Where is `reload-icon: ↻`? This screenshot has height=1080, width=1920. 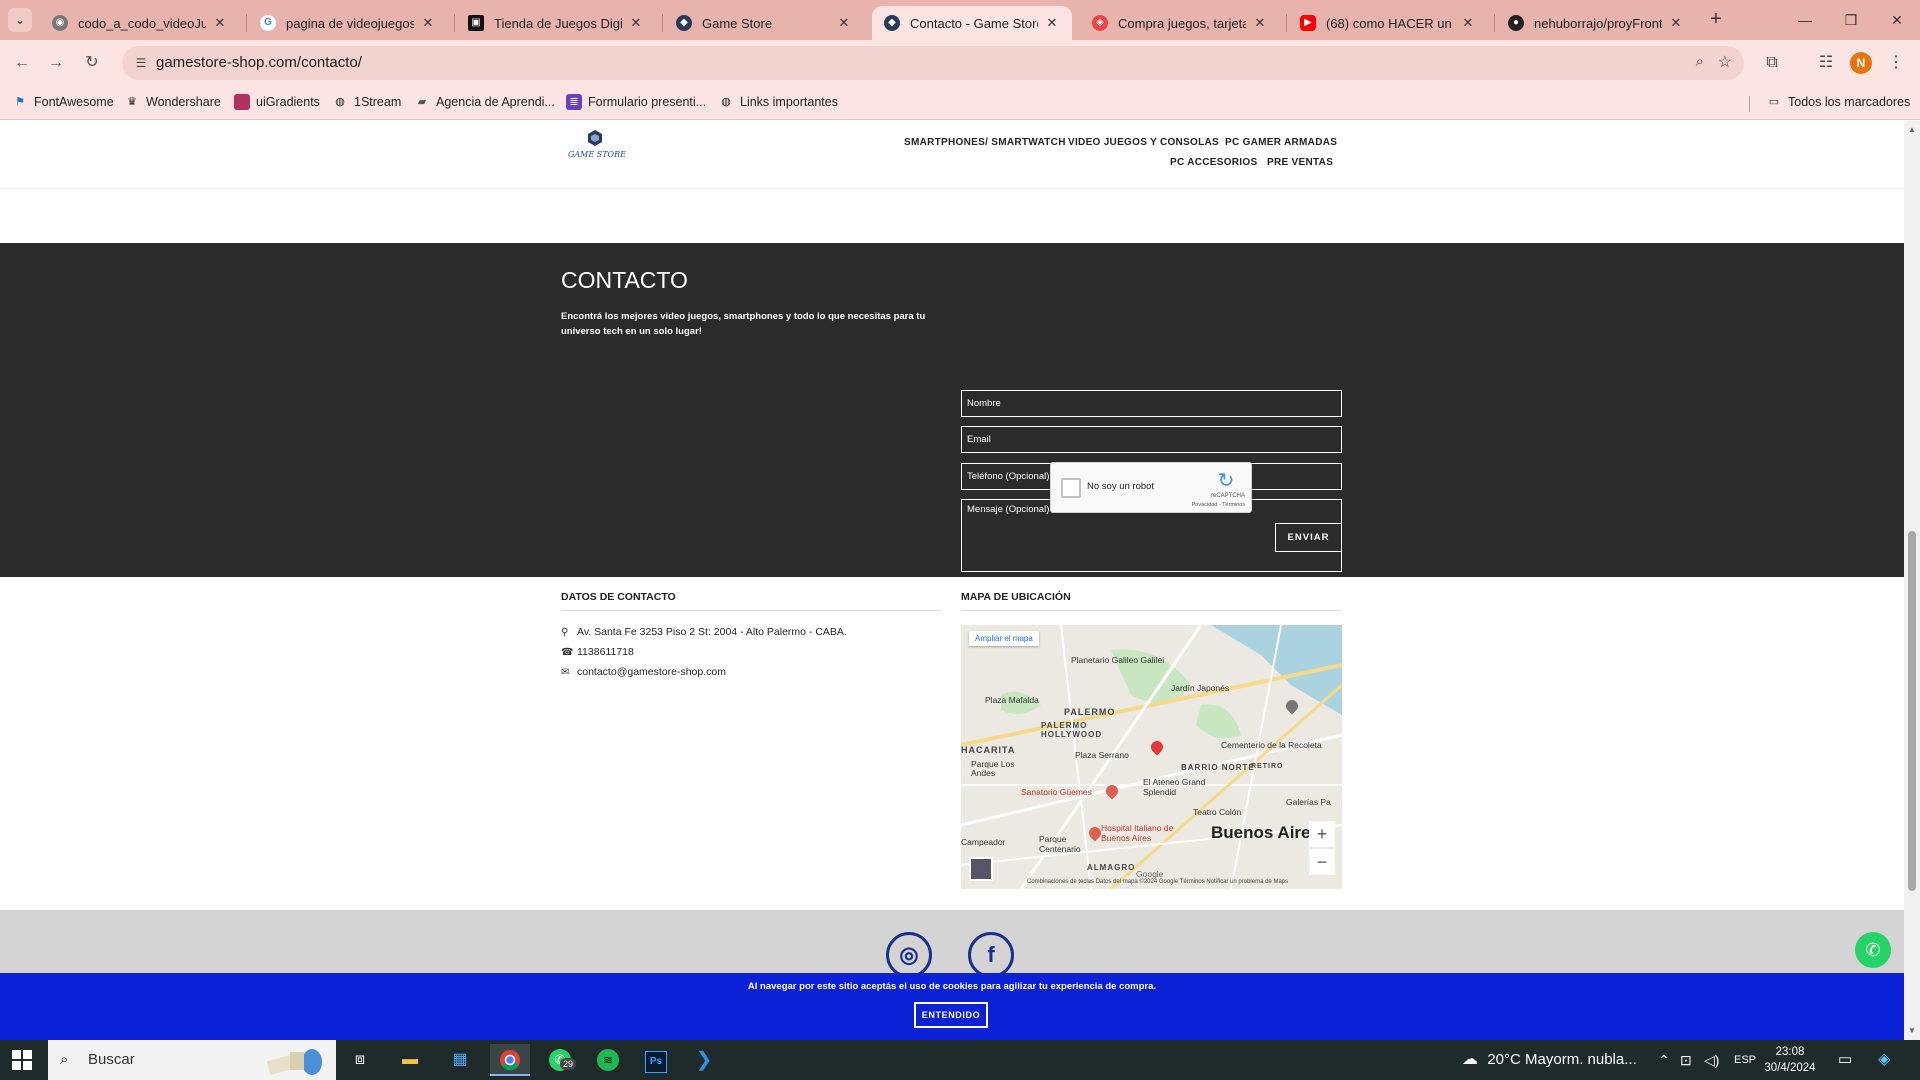
reload-icon: ↻ is located at coordinates (92, 63).